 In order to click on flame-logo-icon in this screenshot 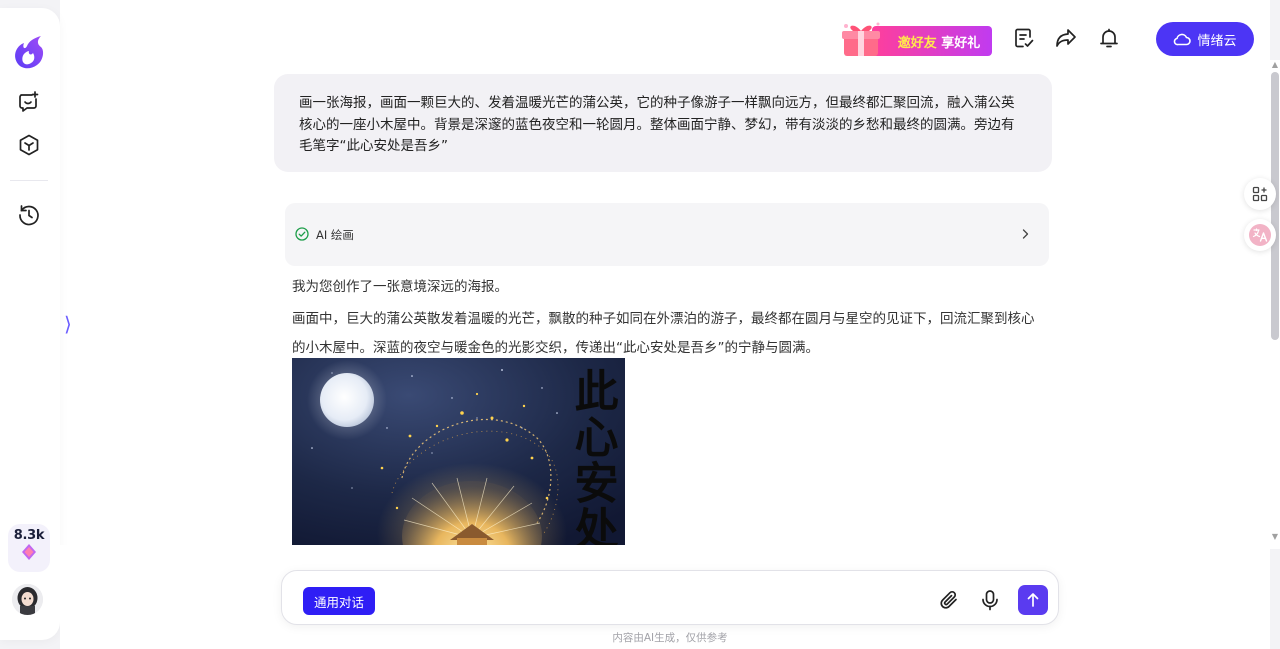, I will do `click(29, 53)`.